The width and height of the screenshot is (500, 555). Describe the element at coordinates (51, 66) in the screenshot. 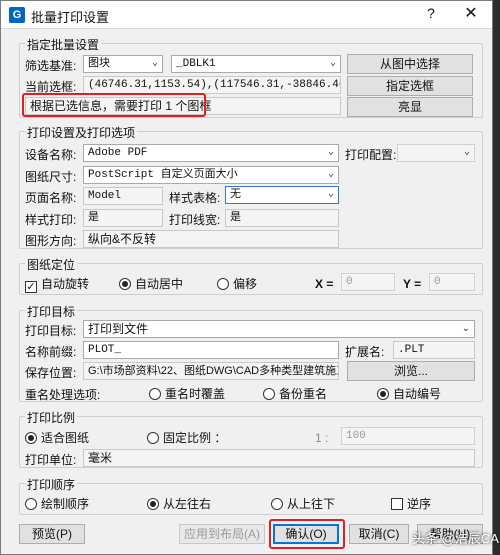

I see `filter-label: 筛选基准:` at that location.